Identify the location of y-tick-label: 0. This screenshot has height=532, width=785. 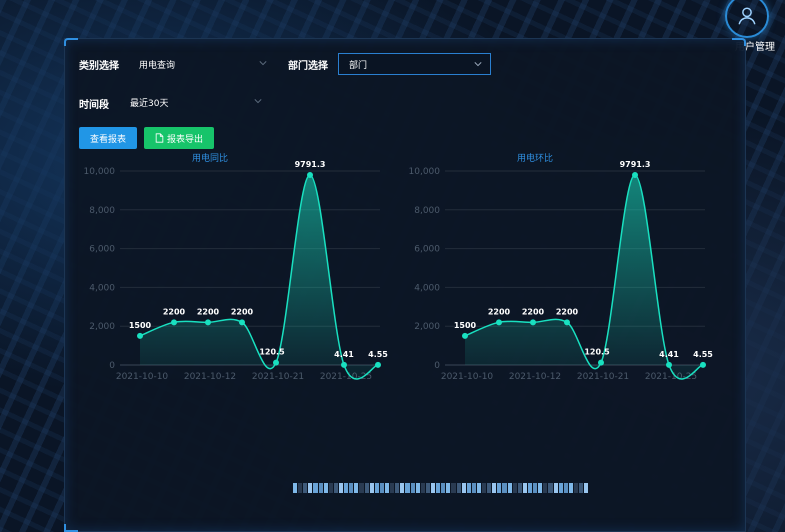
(437, 366).